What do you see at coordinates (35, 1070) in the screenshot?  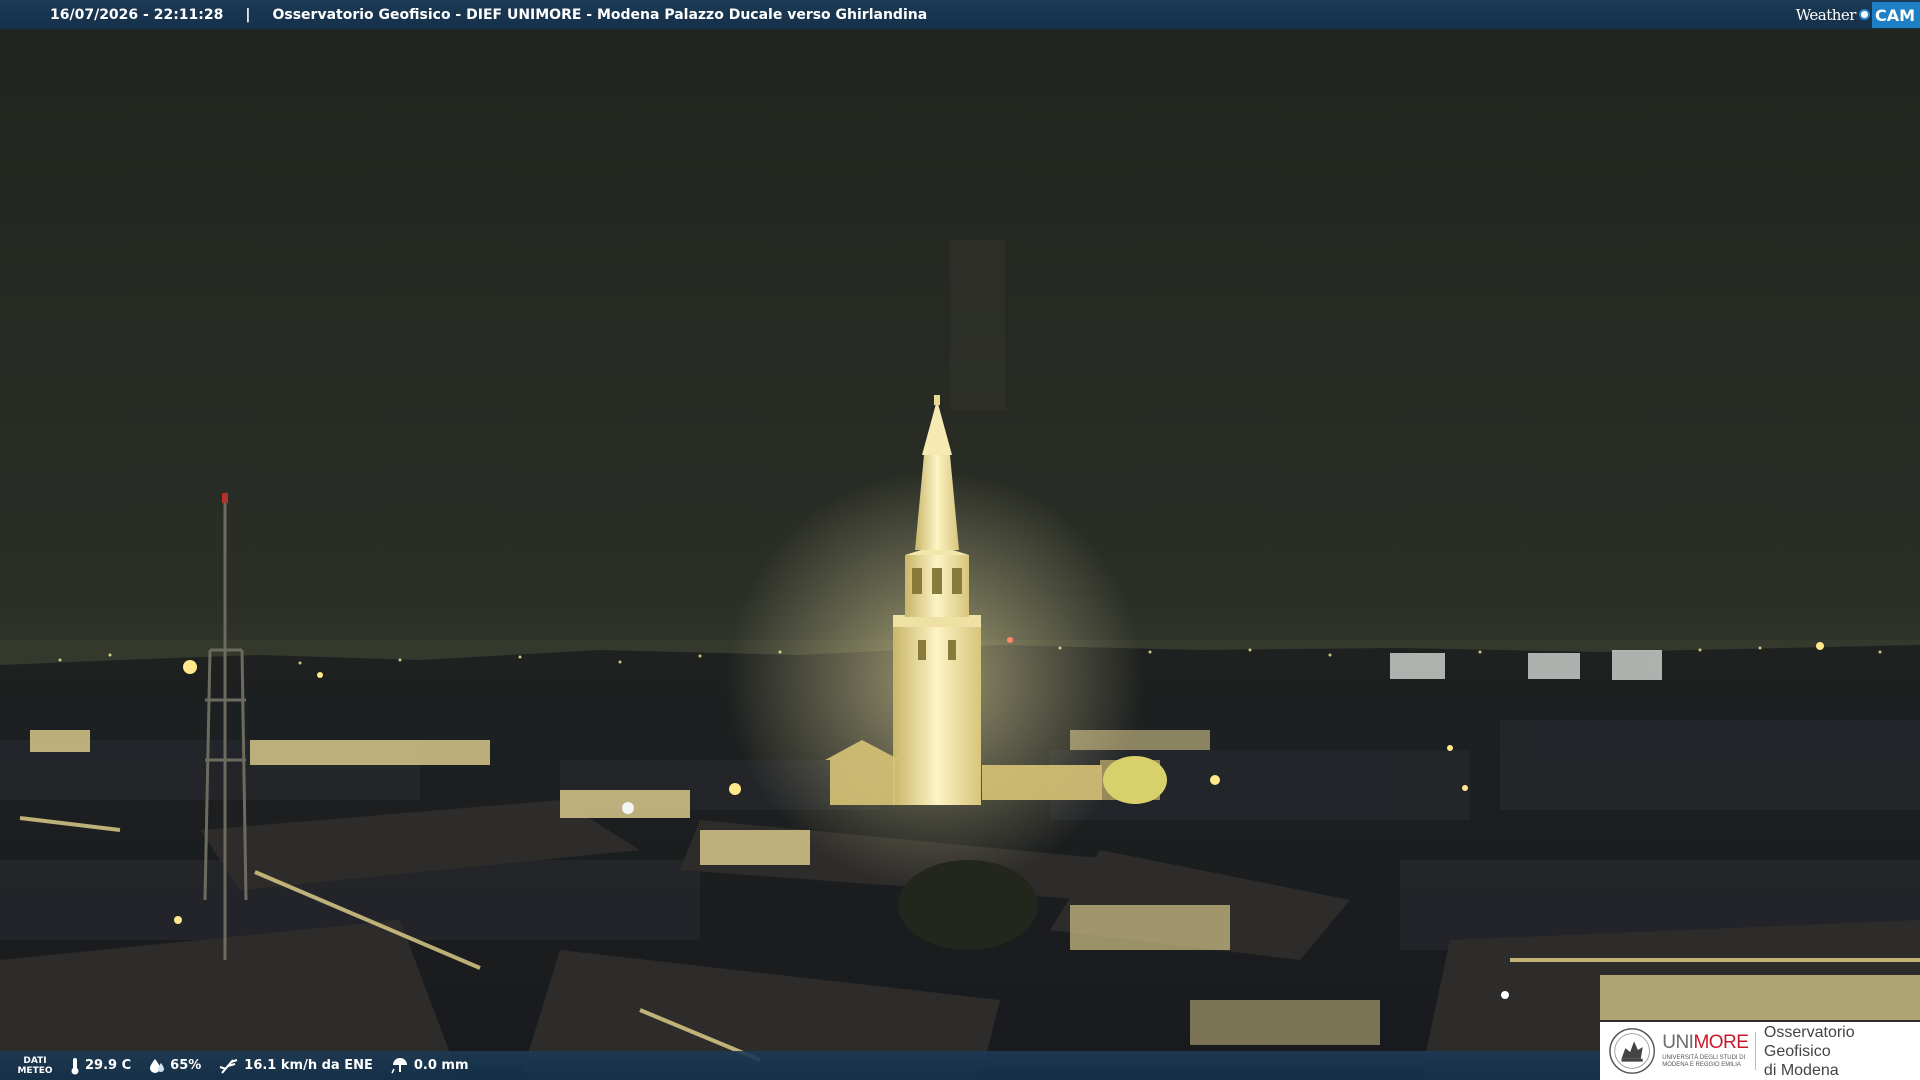 I see `weather-data-label-line2: METEO` at bounding box center [35, 1070].